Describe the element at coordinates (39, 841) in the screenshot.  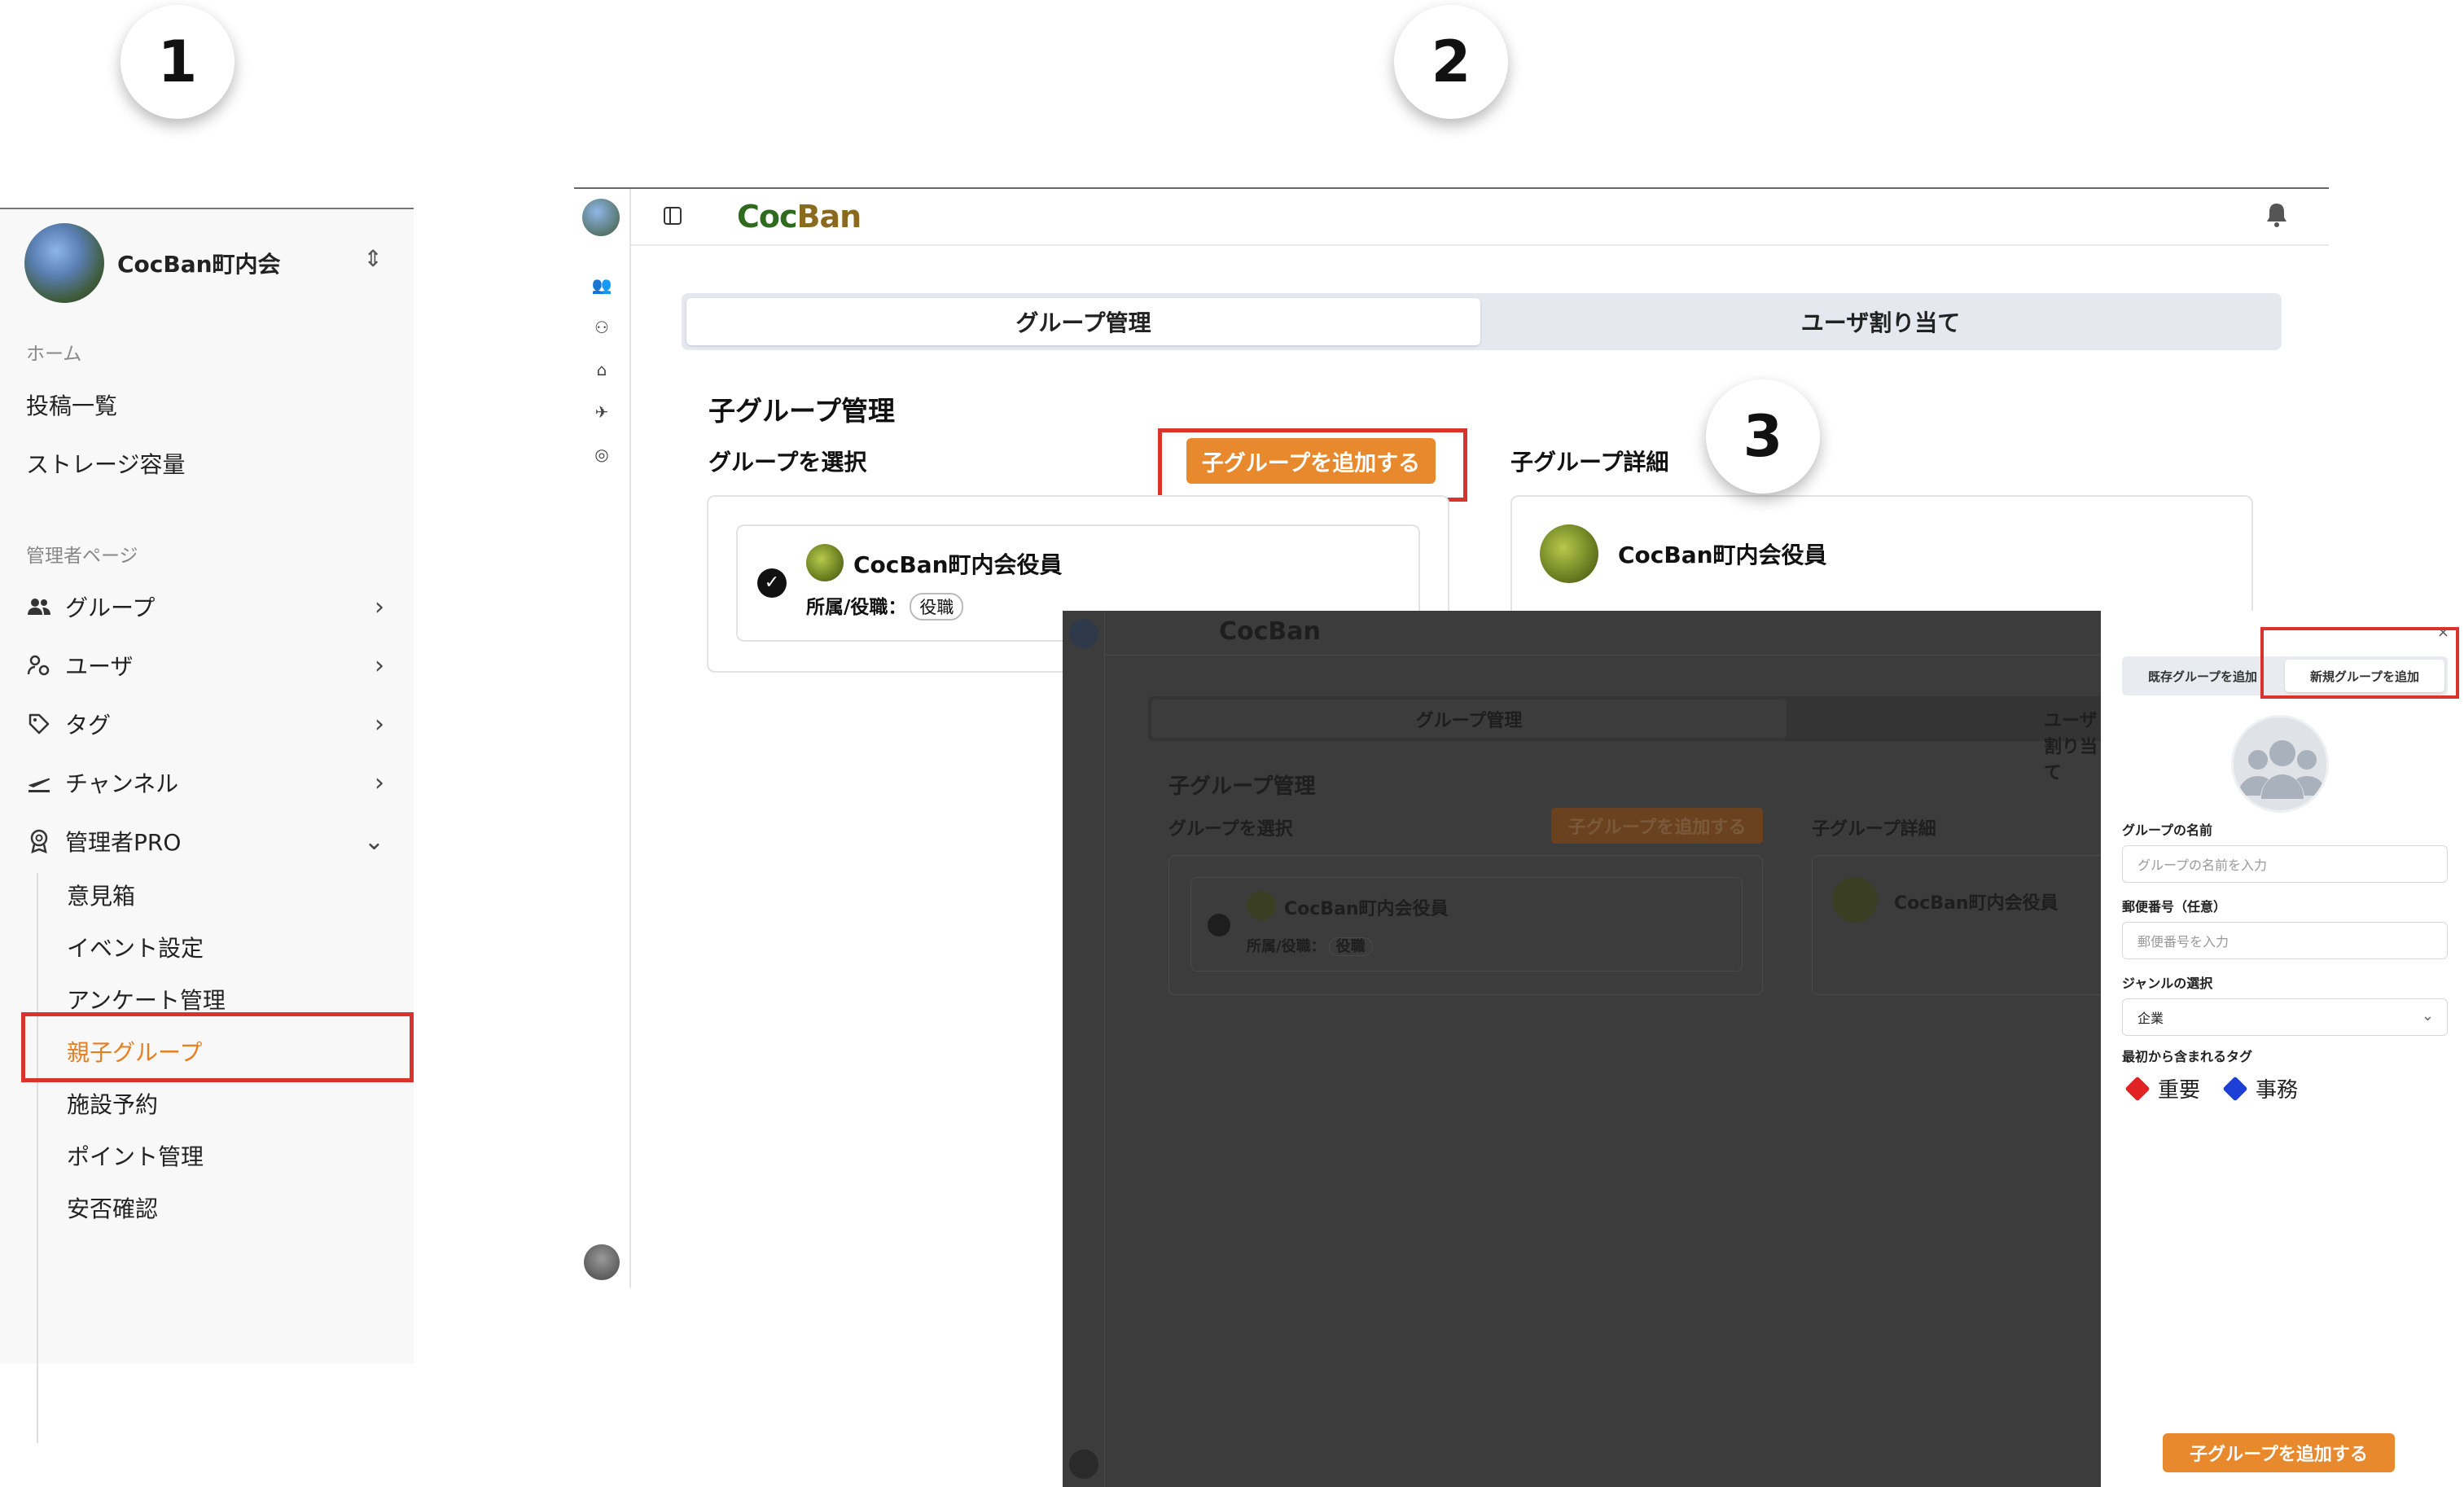
I see `award-icon` at that location.